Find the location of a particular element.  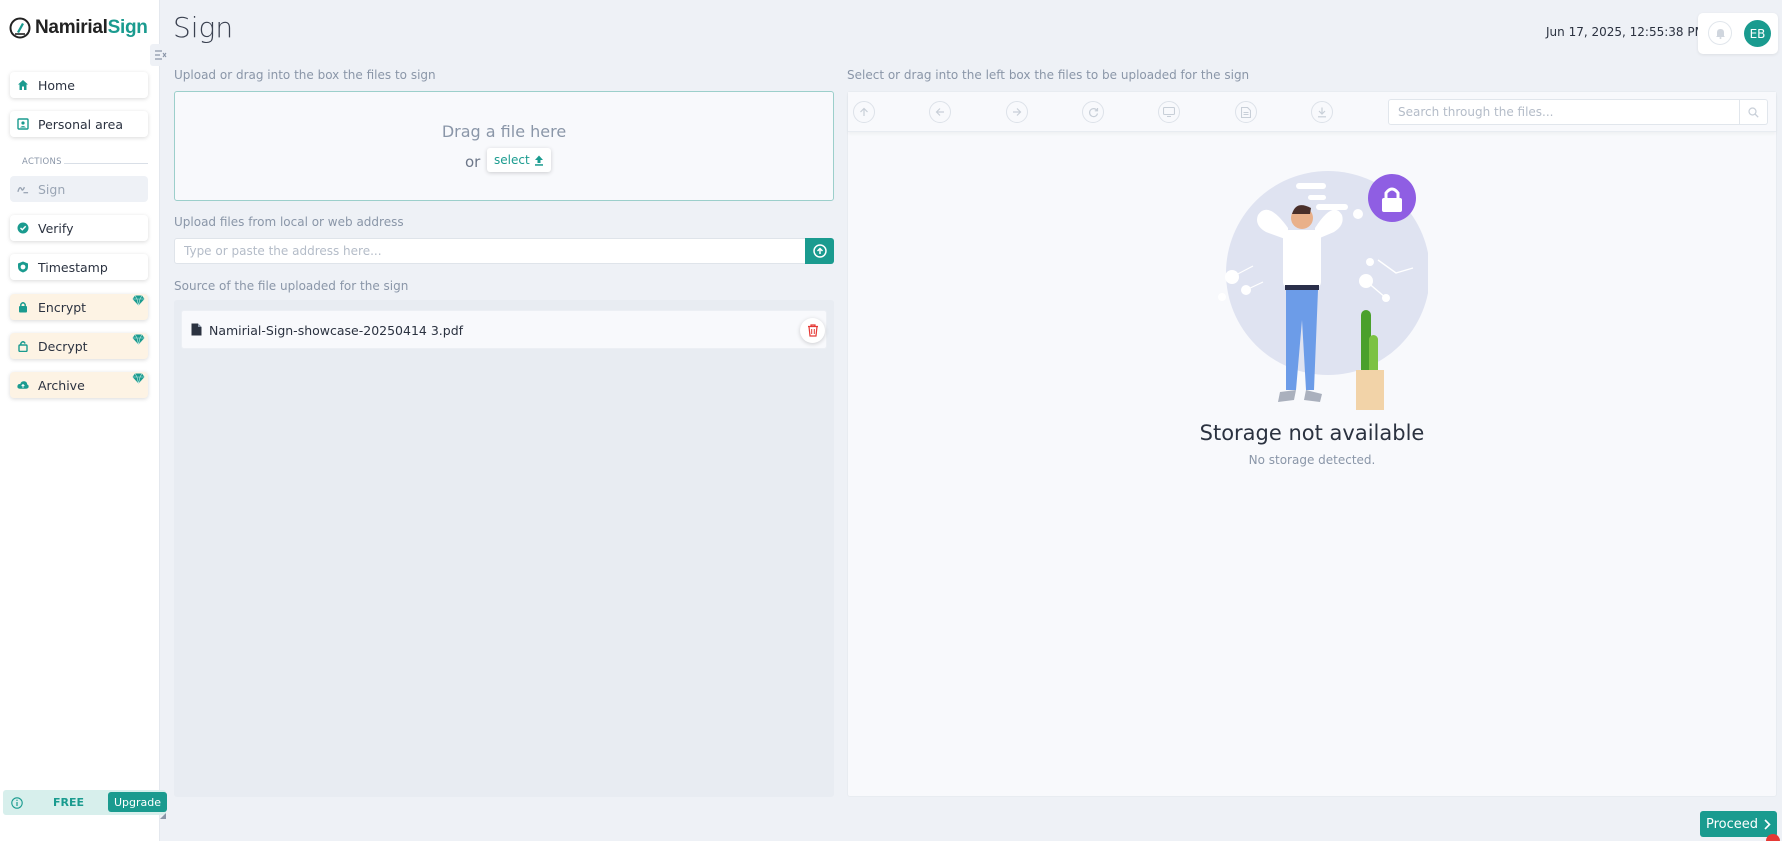

lock-icon is located at coordinates (23, 307).